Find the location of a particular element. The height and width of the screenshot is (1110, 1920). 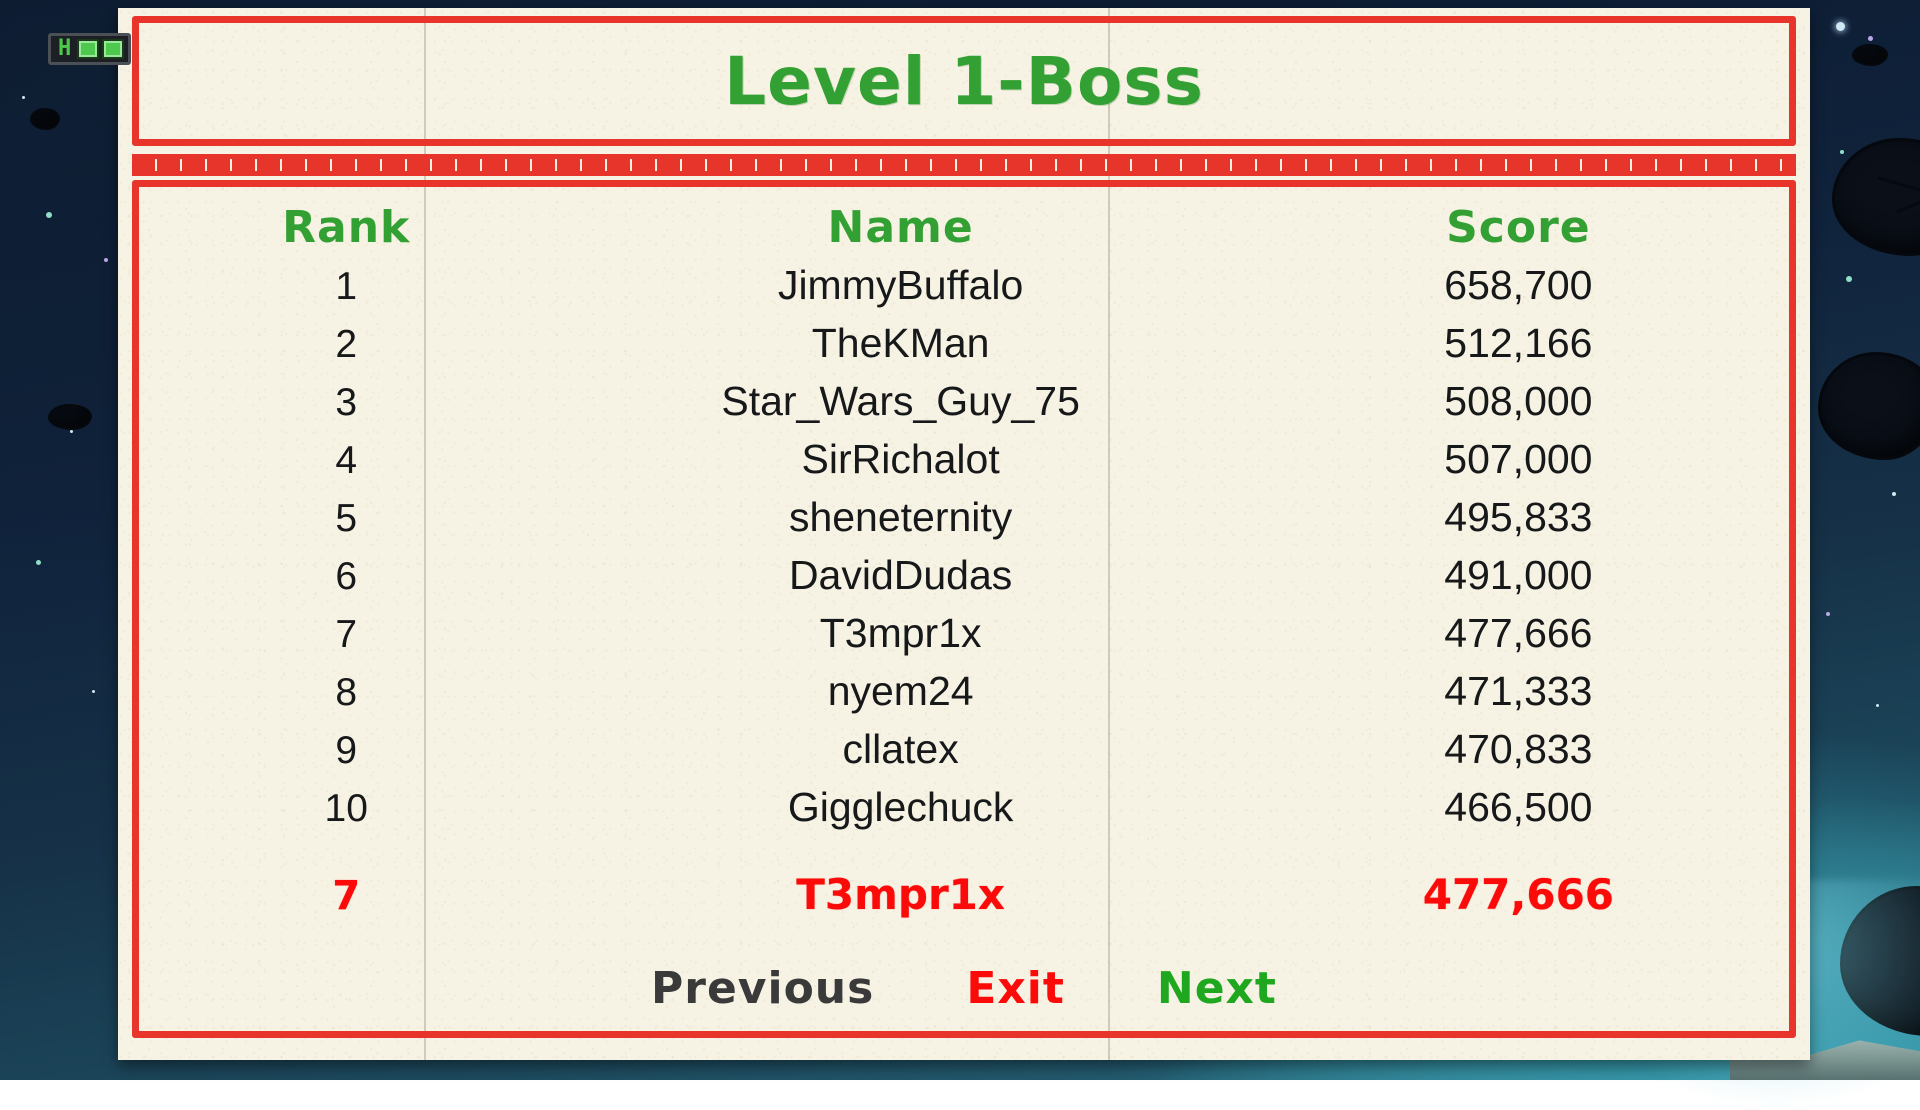

cell-name: sheneternity is located at coordinates (900, 517).